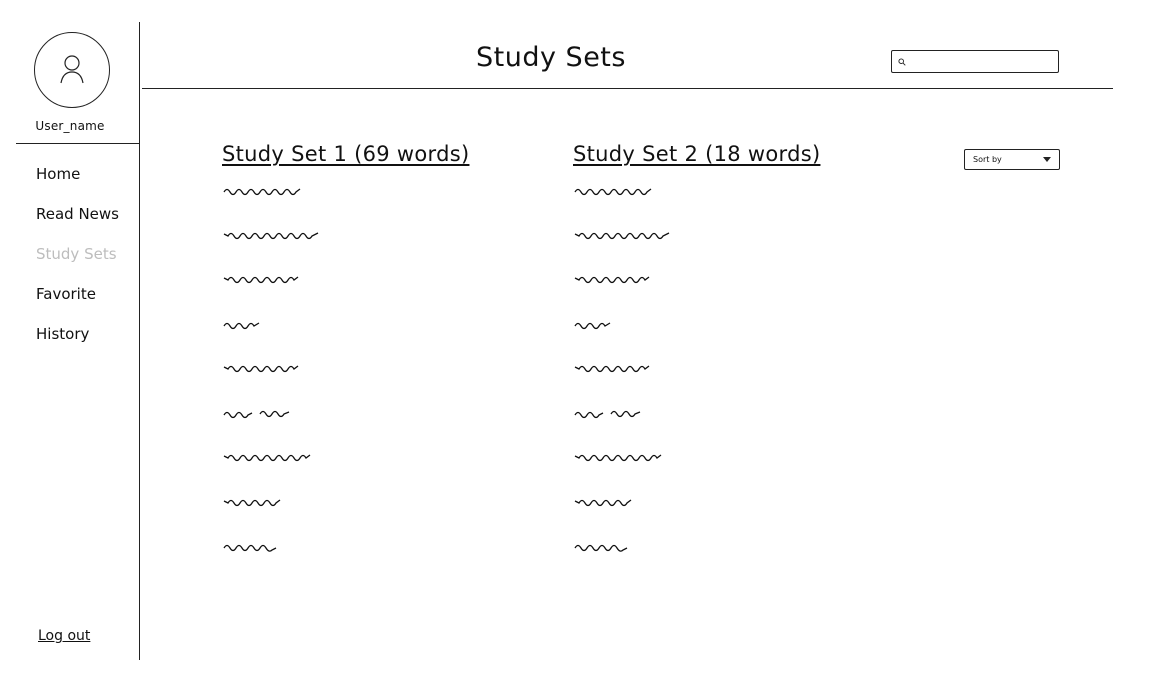 This screenshot has height=700, width=1152. I want to click on study-set-1: Study Set 1 (69 words), so click(345, 363).